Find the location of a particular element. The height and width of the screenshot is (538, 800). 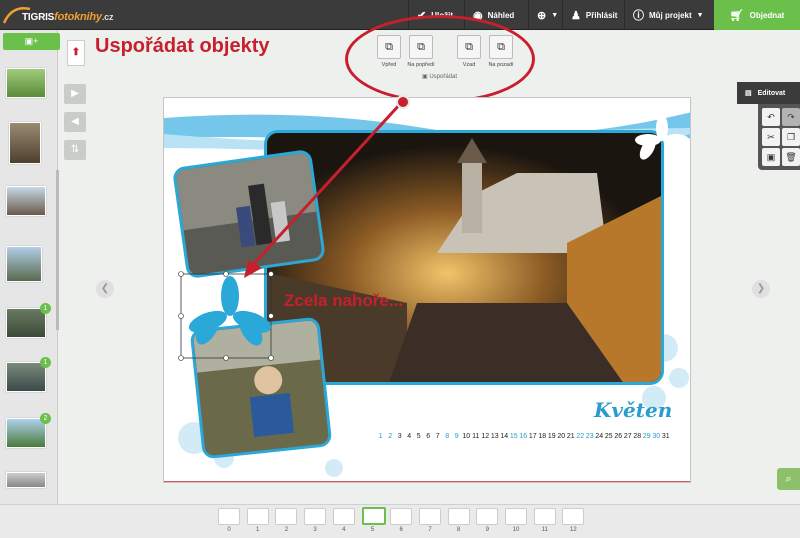

send-to-back-button: ⧉ is located at coordinates (501, 47).